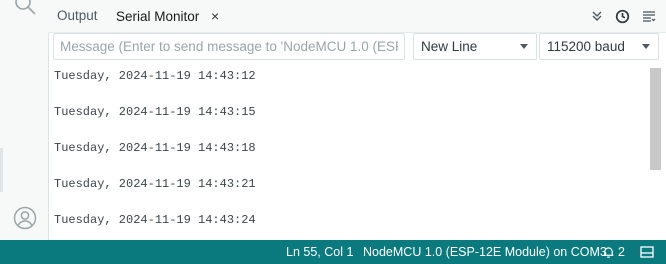 Image resolution: width=666 pixels, height=264 pixels. What do you see at coordinates (215, 16) in the screenshot?
I see `close-icon: ×` at bounding box center [215, 16].